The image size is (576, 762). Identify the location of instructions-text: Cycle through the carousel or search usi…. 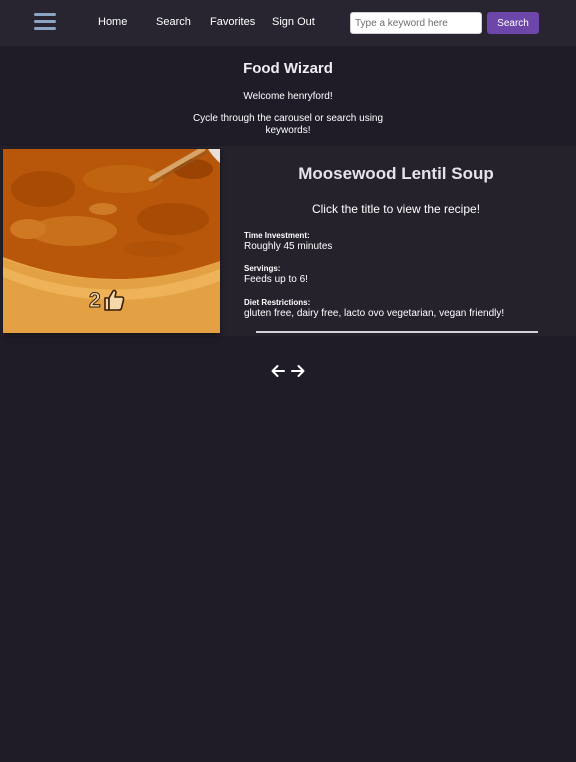
(288, 124).